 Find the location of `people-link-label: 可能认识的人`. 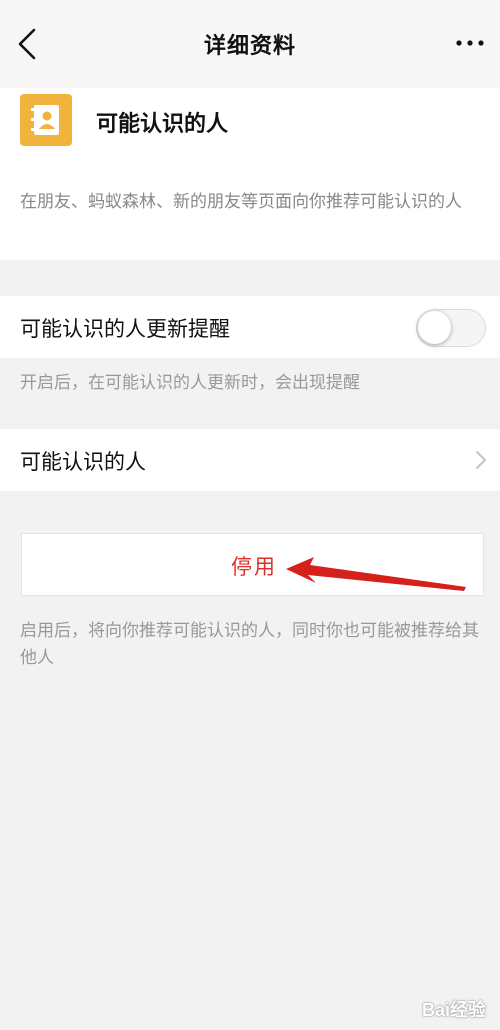

people-link-label: 可能认识的人 is located at coordinates (83, 462).